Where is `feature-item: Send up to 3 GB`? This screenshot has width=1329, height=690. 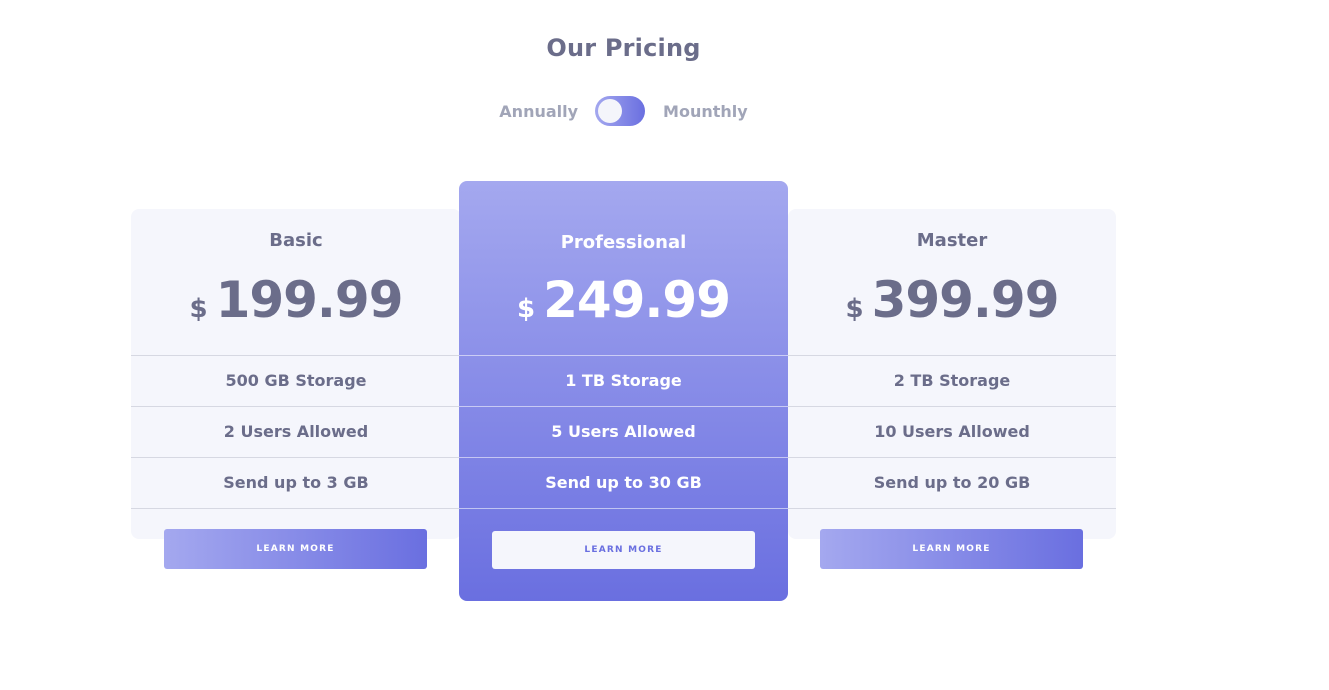 feature-item: Send up to 3 GB is located at coordinates (296, 483).